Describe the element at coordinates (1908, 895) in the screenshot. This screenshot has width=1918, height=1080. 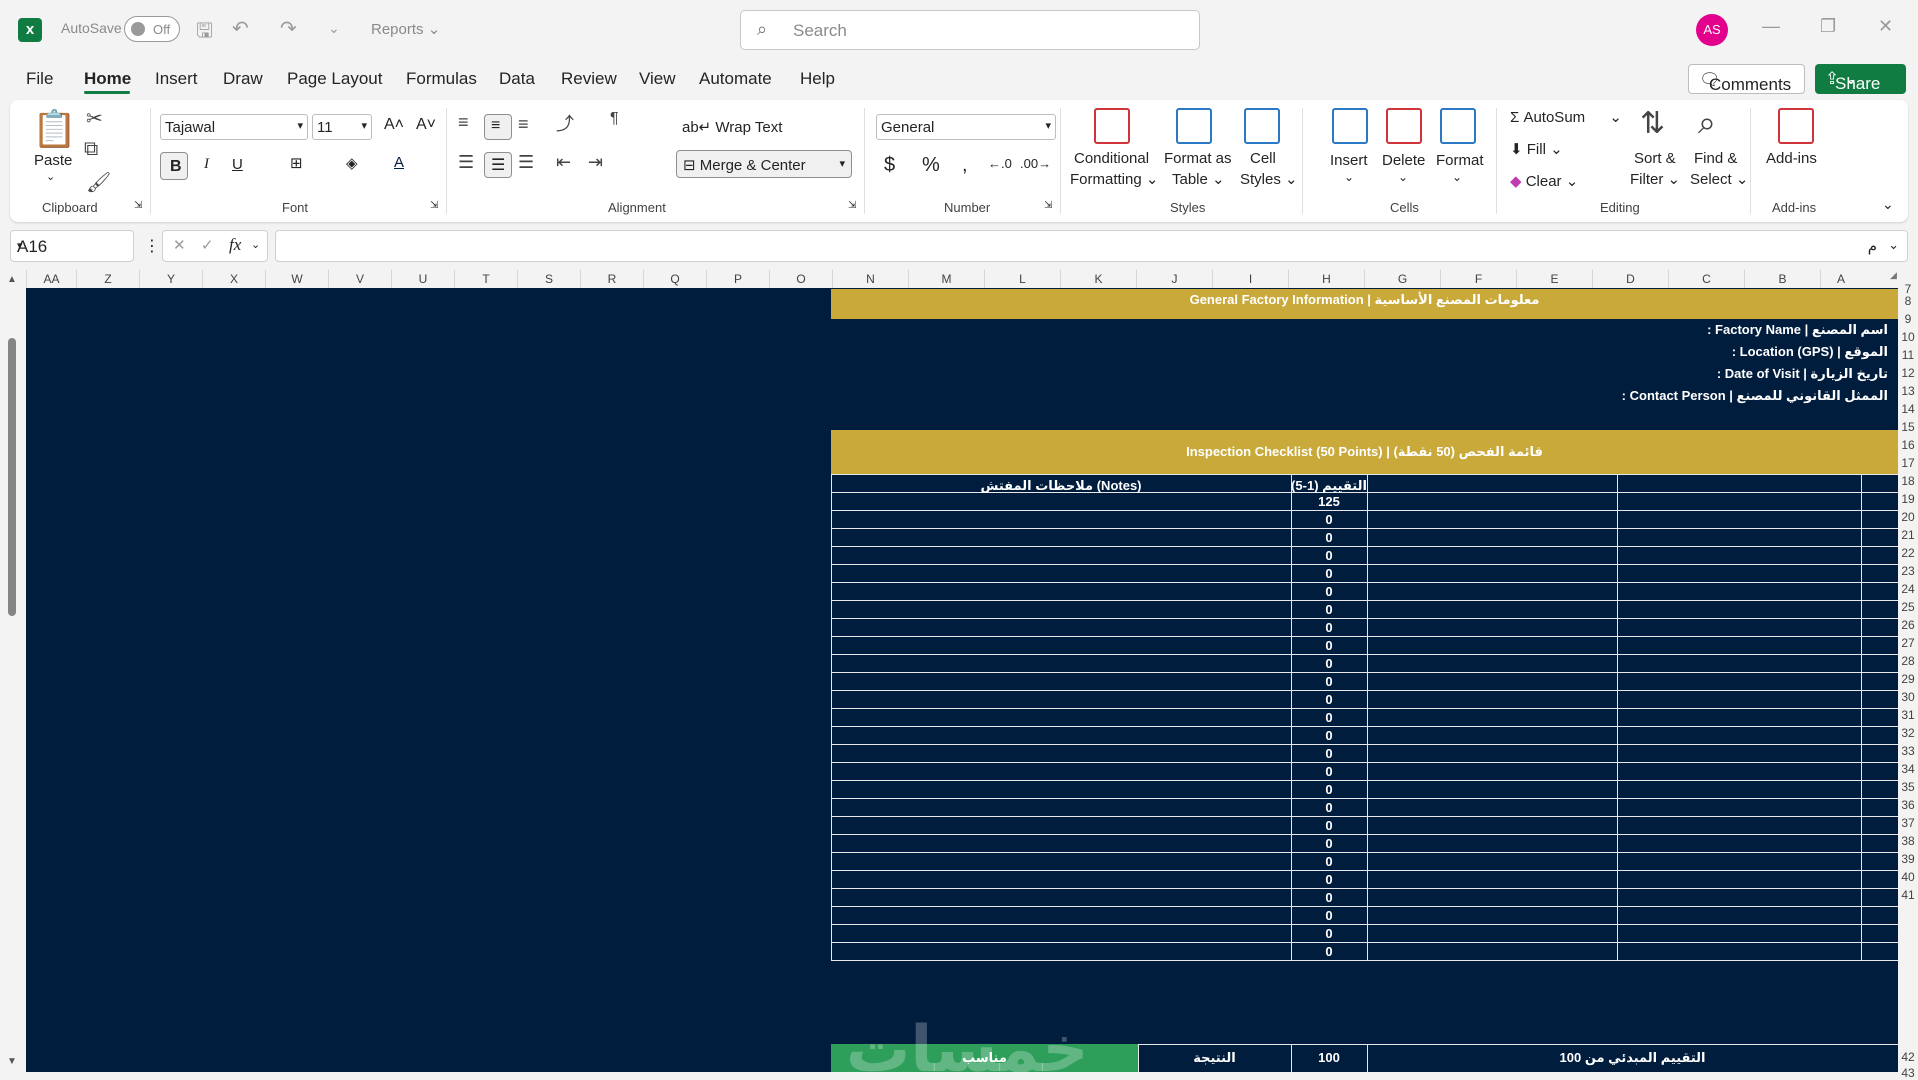
I see `row-header: 41` at that location.